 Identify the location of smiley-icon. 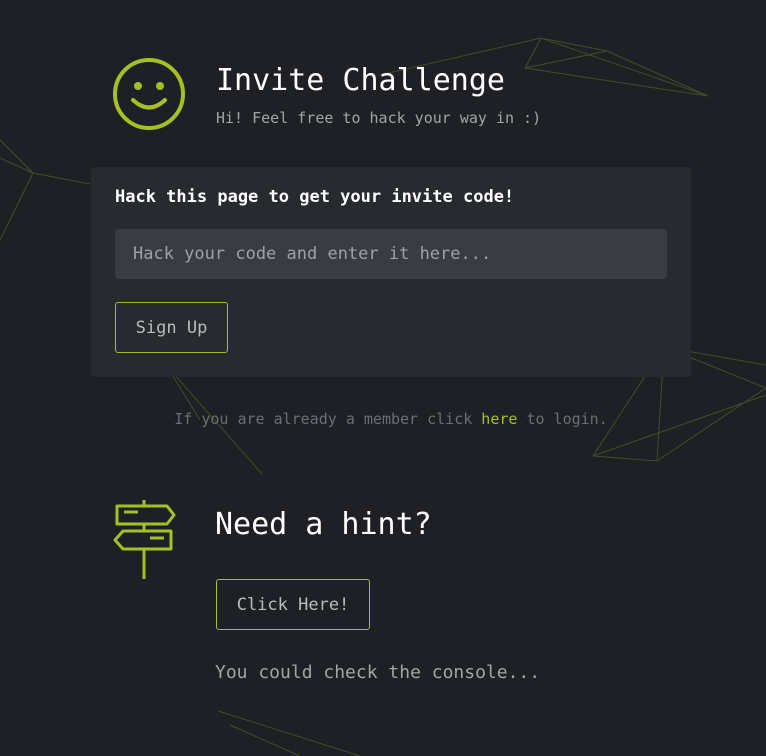
(149, 94).